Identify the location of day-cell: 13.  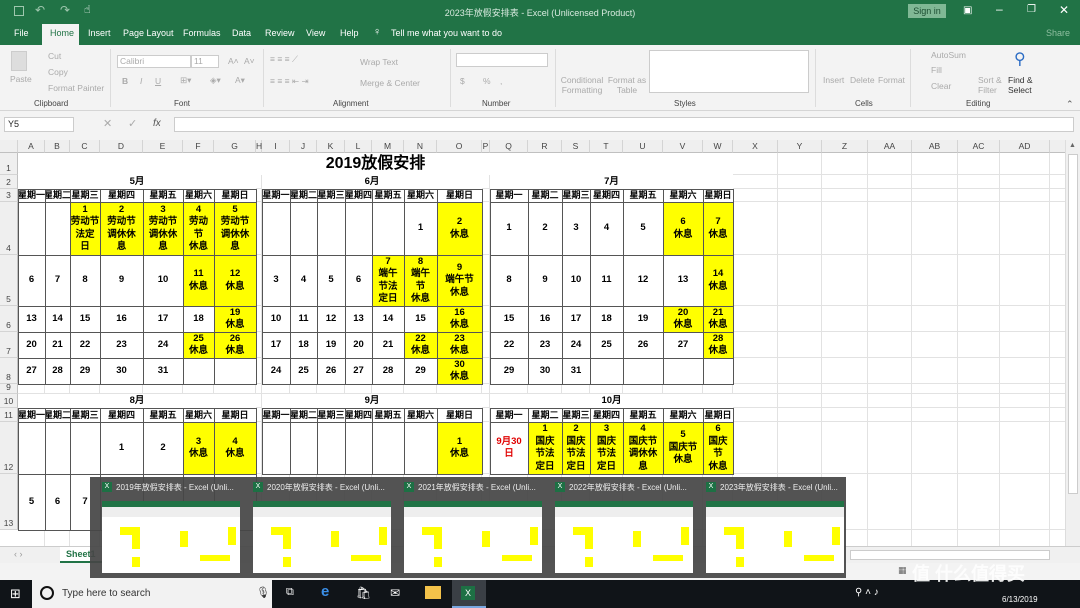
(358, 319).